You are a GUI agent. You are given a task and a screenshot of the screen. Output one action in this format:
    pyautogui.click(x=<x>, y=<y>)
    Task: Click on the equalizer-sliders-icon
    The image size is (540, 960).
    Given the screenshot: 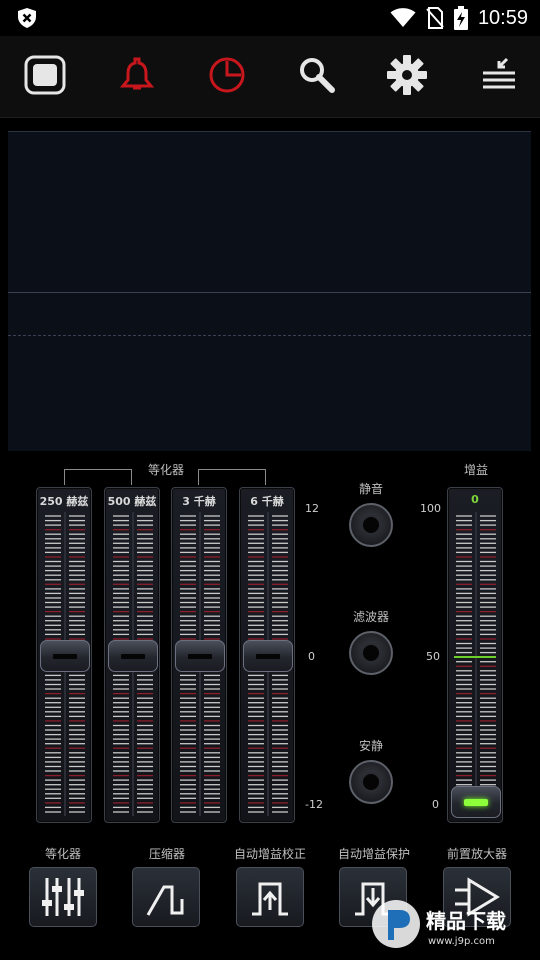 What is the action you would take?
    pyautogui.click(x=63, y=897)
    